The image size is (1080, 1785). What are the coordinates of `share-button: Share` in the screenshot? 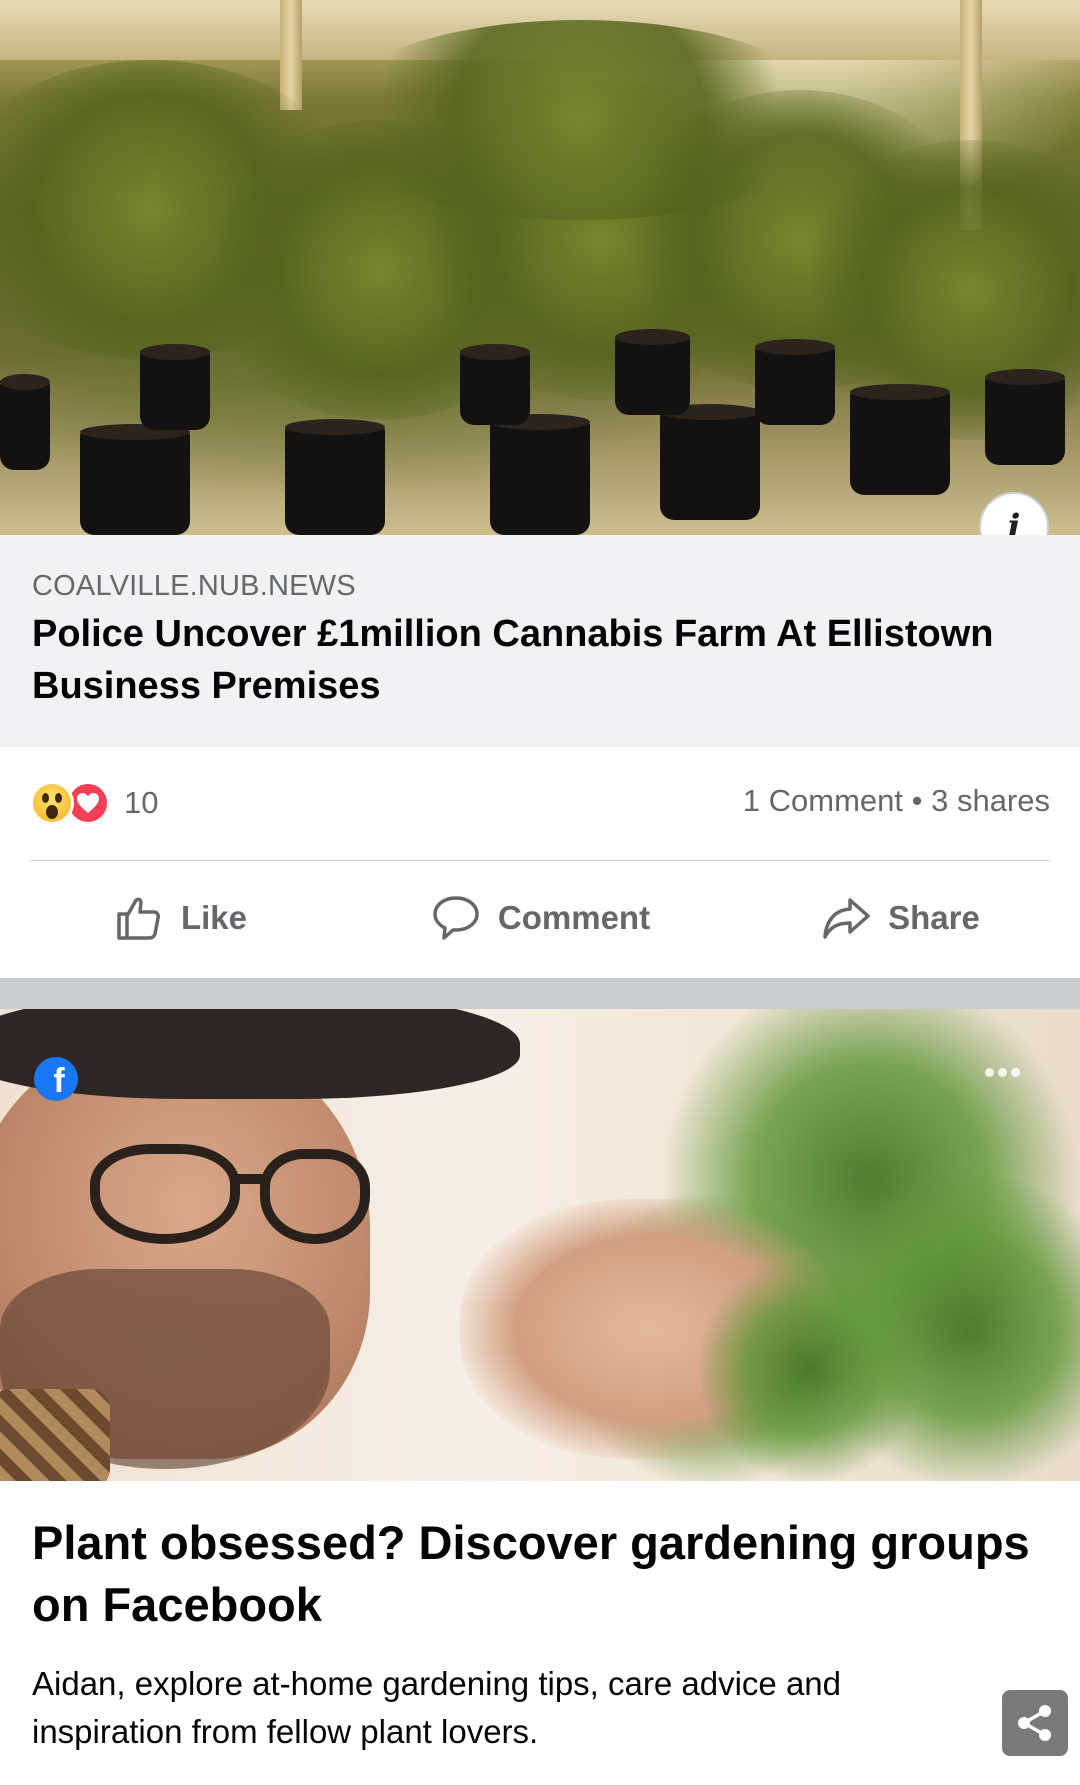 It's located at (900, 918).